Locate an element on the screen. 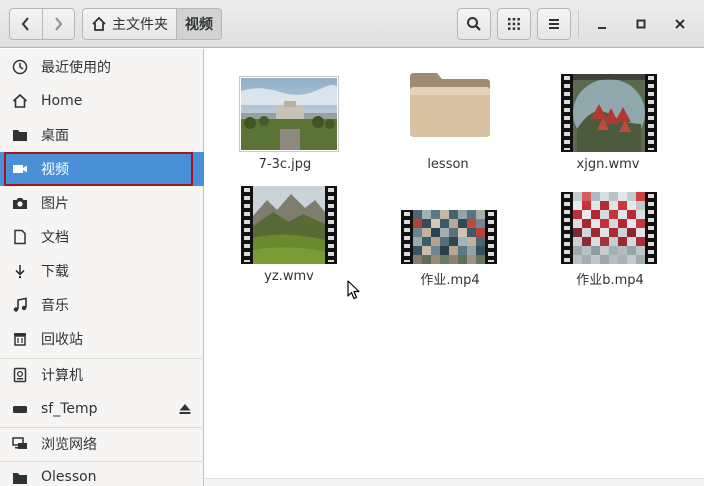 This screenshot has width=704, height=486. folder-item: lesson is located at coordinates (448, 122).